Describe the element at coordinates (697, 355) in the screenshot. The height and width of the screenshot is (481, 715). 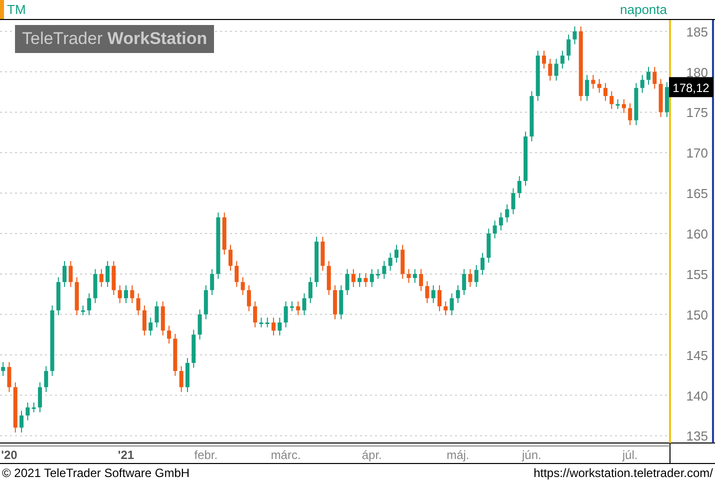
I see `y-tick-label: 145` at that location.